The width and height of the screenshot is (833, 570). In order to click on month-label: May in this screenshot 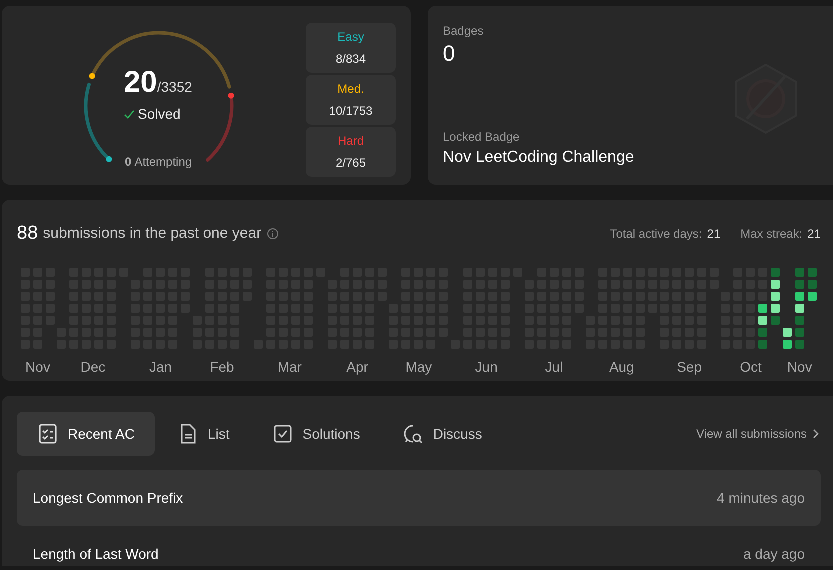, I will do `click(419, 367)`.